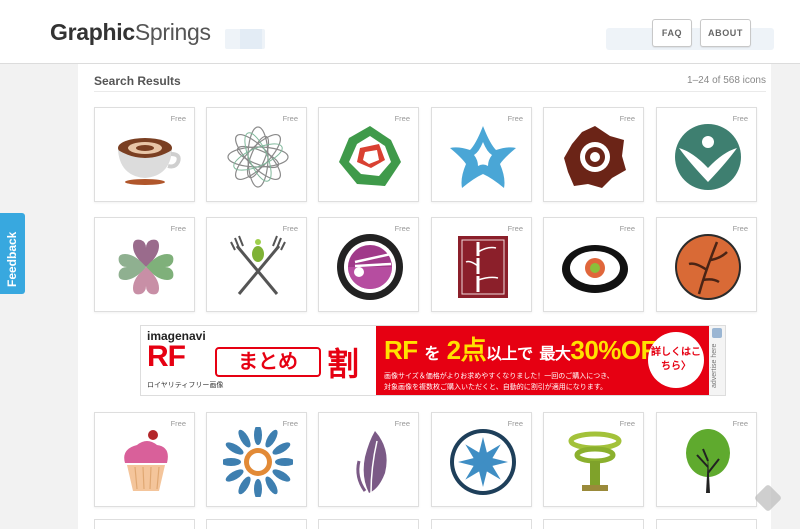 Image resolution: width=800 pixels, height=529 pixels. What do you see at coordinates (483, 267) in the screenshot?
I see `bamboo-frame-icon` at bounding box center [483, 267].